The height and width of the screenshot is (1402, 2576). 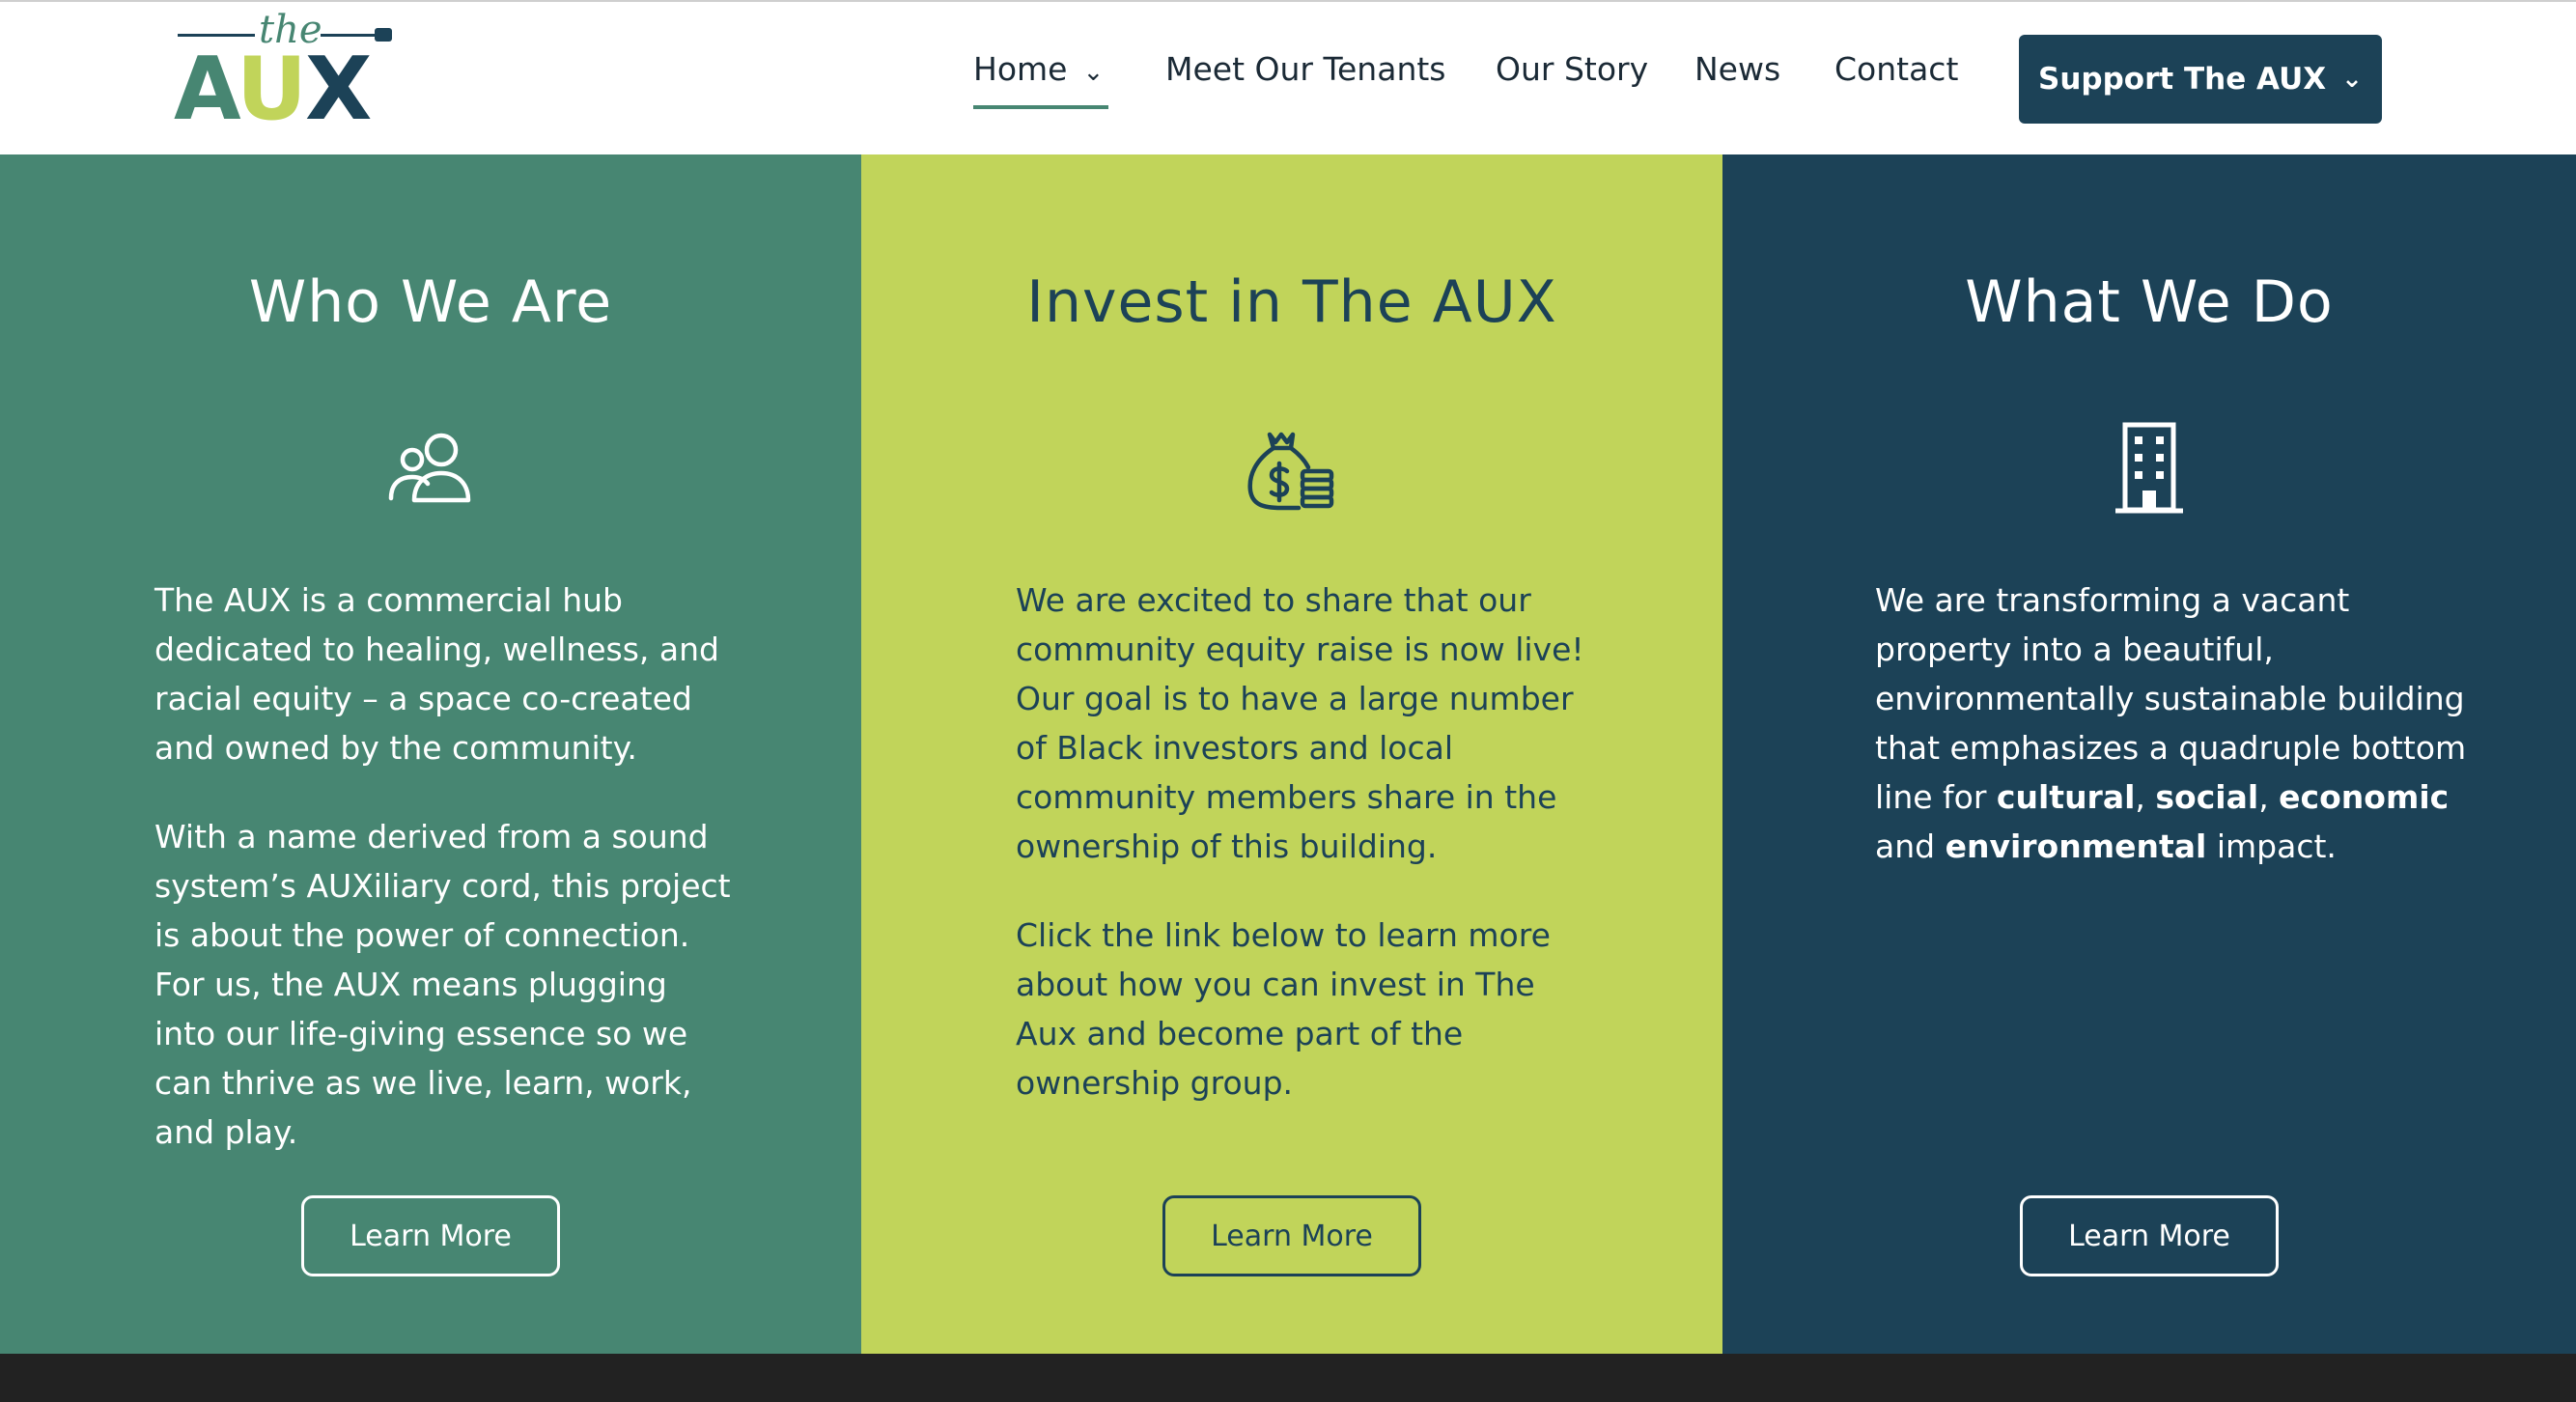 I want to click on nav-home: Home ⌄, so click(x=1038, y=69).